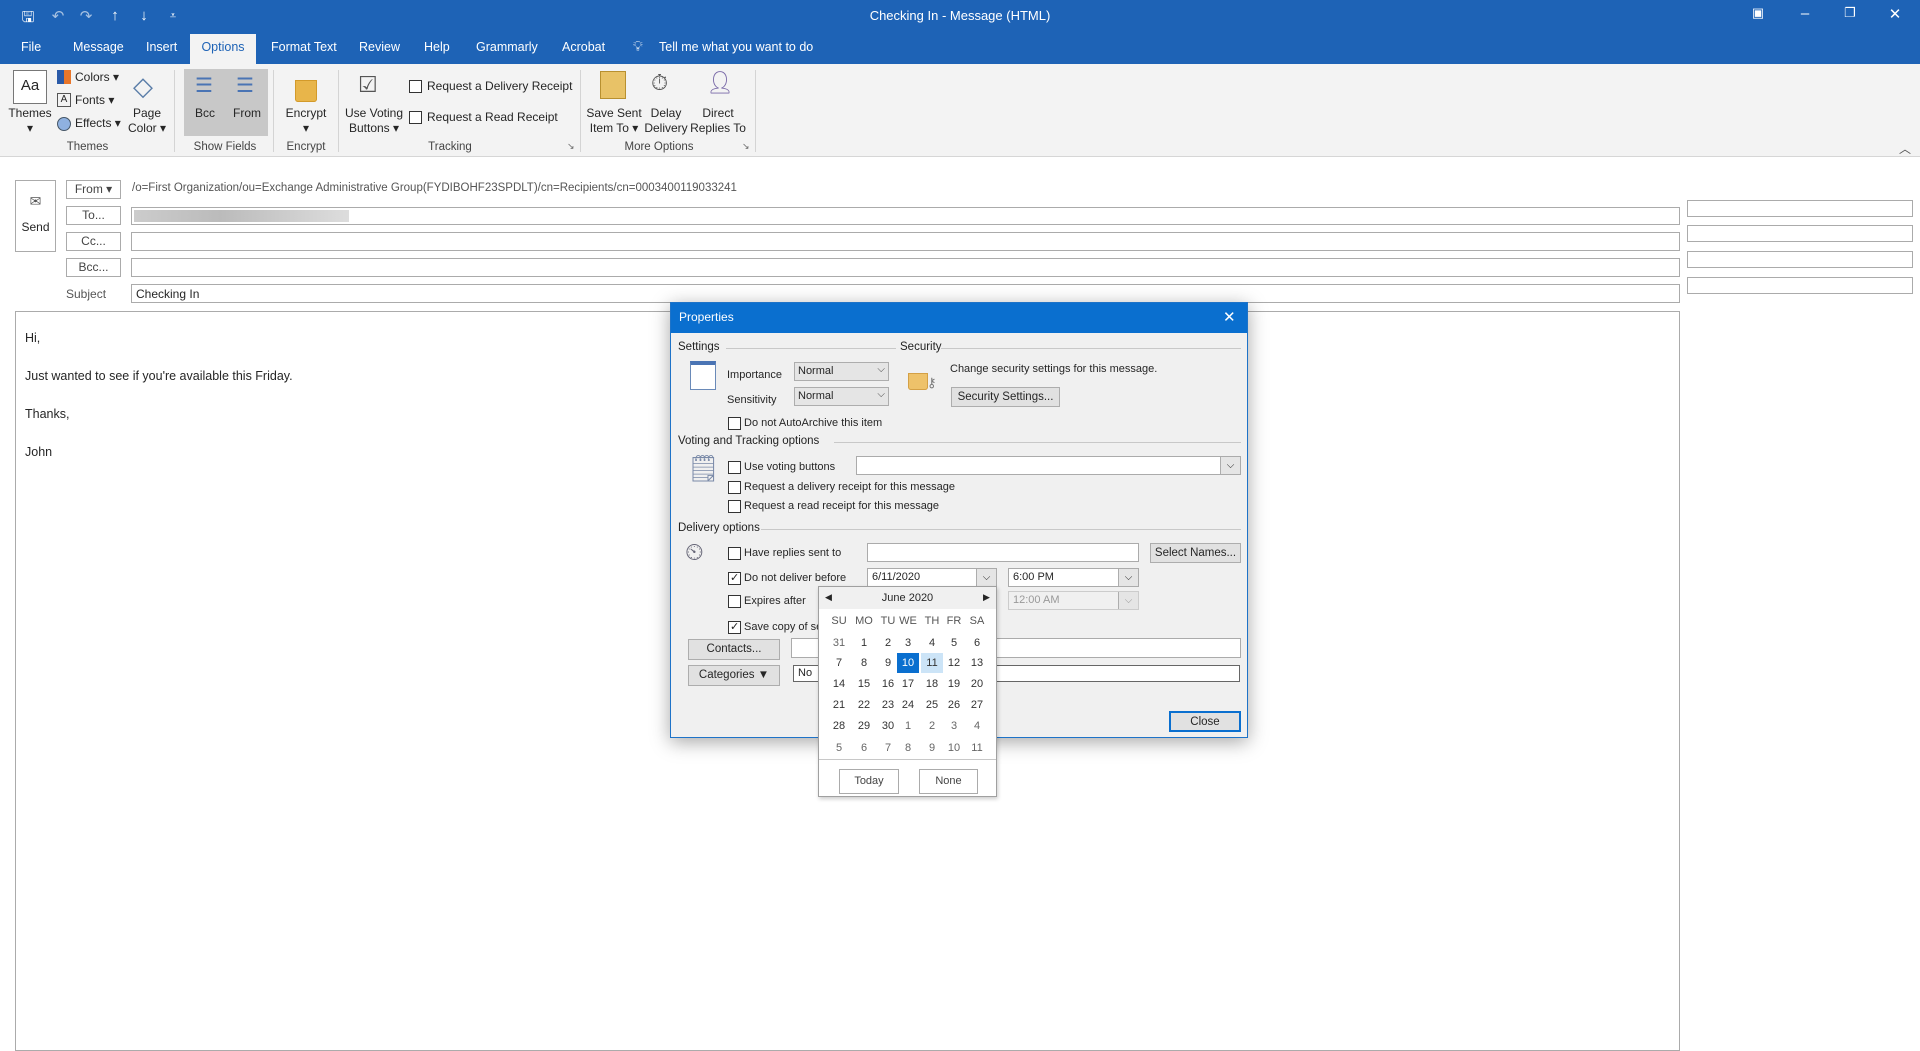 This screenshot has height=1051, width=1920. What do you see at coordinates (736, 47) in the screenshot?
I see `tell-me-search: Tell me what you want to do` at bounding box center [736, 47].